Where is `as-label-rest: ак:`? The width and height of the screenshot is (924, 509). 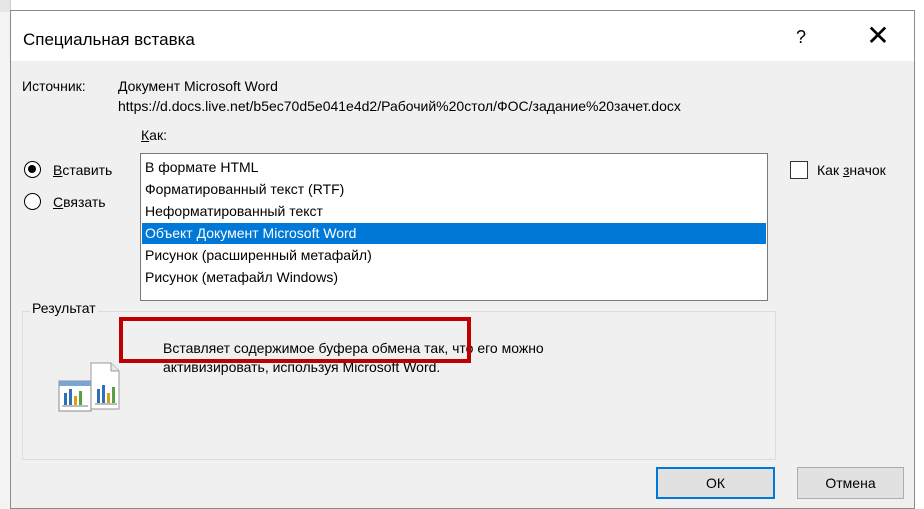
as-label-rest: ак: is located at coordinates (158, 135).